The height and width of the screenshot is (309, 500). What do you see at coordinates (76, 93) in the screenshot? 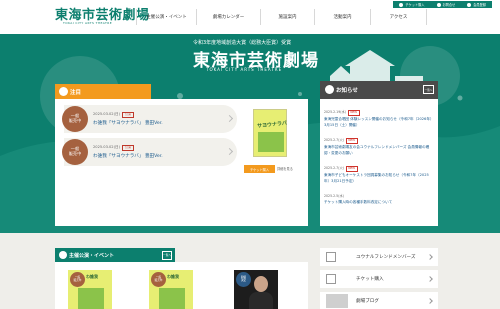
I see `pickup-heading: 注目` at bounding box center [76, 93].